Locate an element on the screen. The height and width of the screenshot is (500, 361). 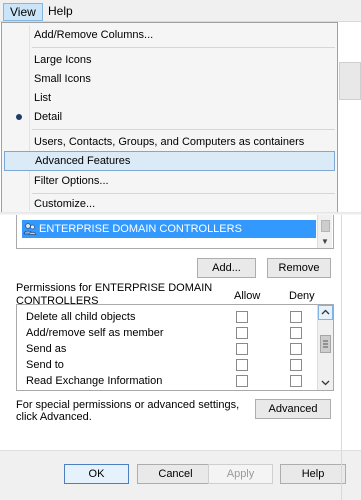
menu-item-small-icons: Small Icons is located at coordinates (169, 79).